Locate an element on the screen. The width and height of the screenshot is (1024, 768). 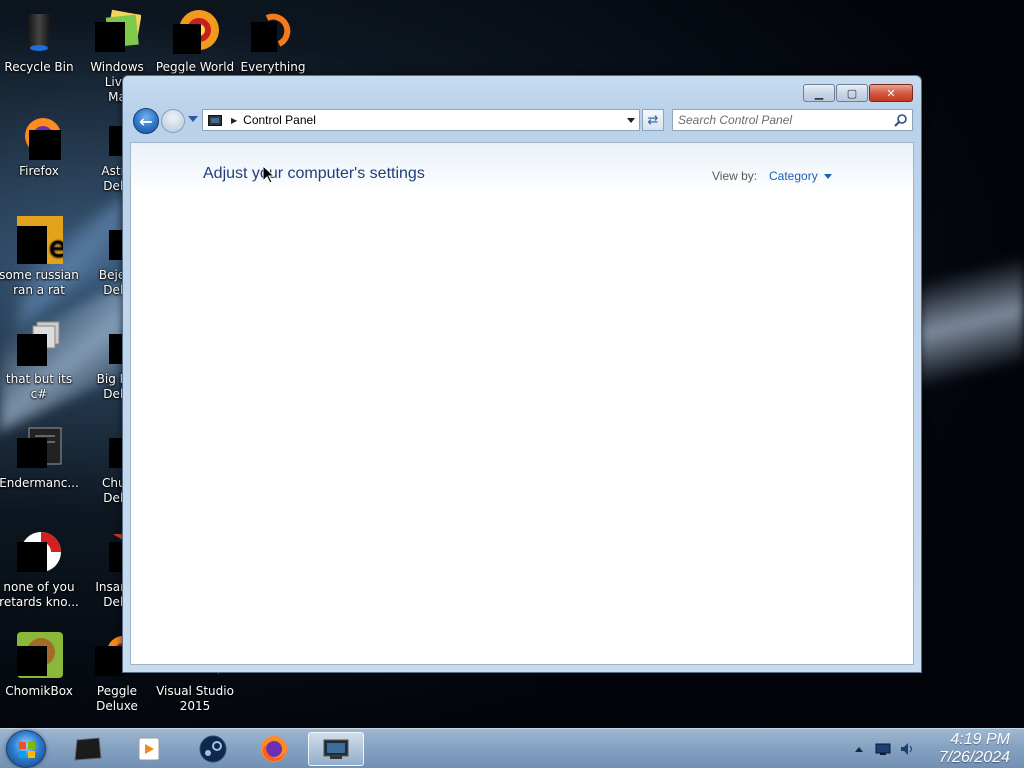
desktop-icon-some-russian-ran-a-rat: e some russian ran a rat is located at coordinates (39, 257).